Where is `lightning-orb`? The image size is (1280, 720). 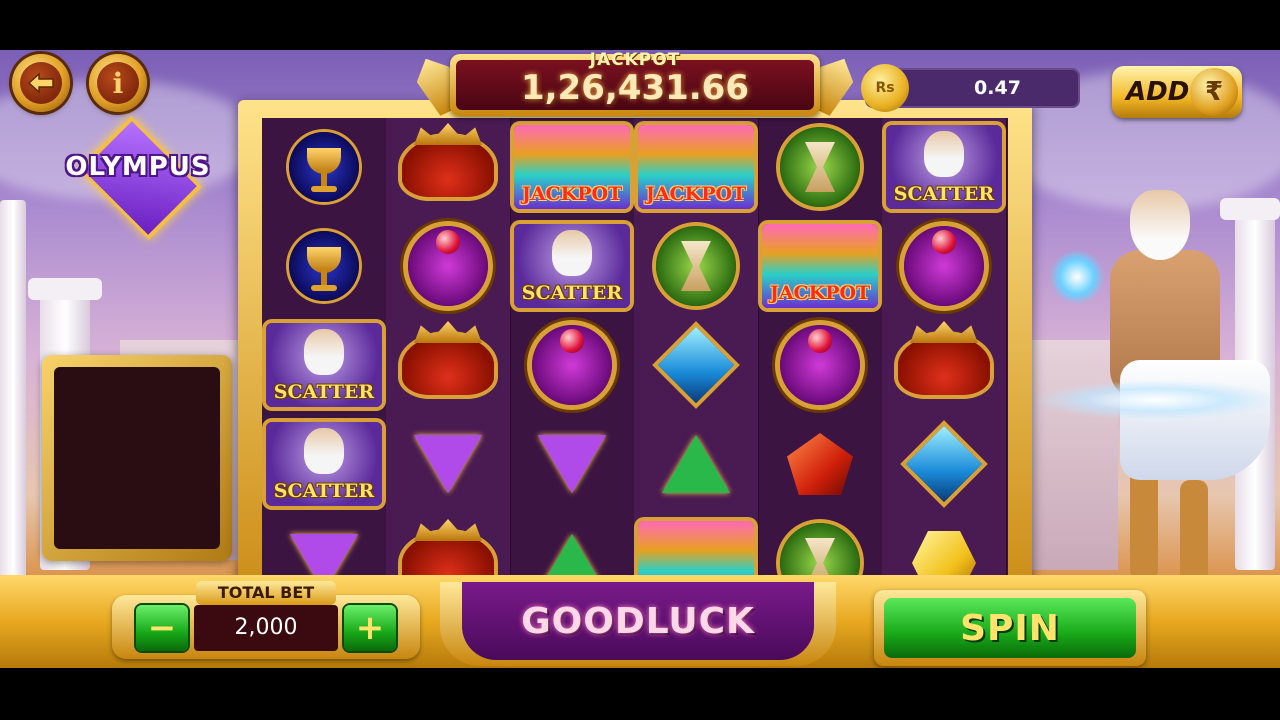 lightning-orb is located at coordinates (1077, 277).